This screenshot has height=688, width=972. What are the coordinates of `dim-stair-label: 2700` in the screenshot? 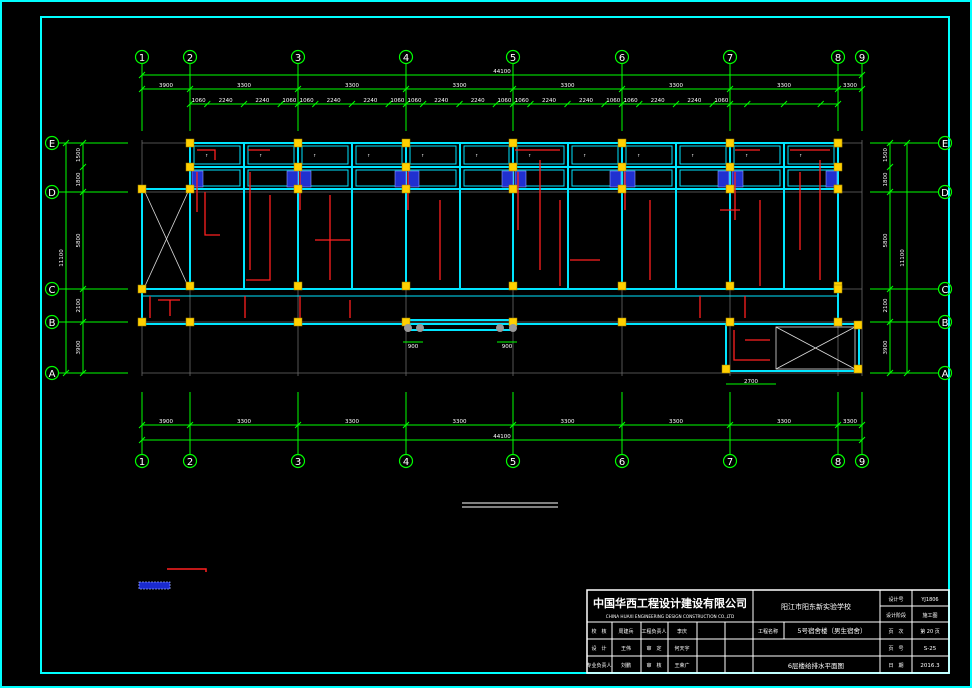 It's located at (751, 382).